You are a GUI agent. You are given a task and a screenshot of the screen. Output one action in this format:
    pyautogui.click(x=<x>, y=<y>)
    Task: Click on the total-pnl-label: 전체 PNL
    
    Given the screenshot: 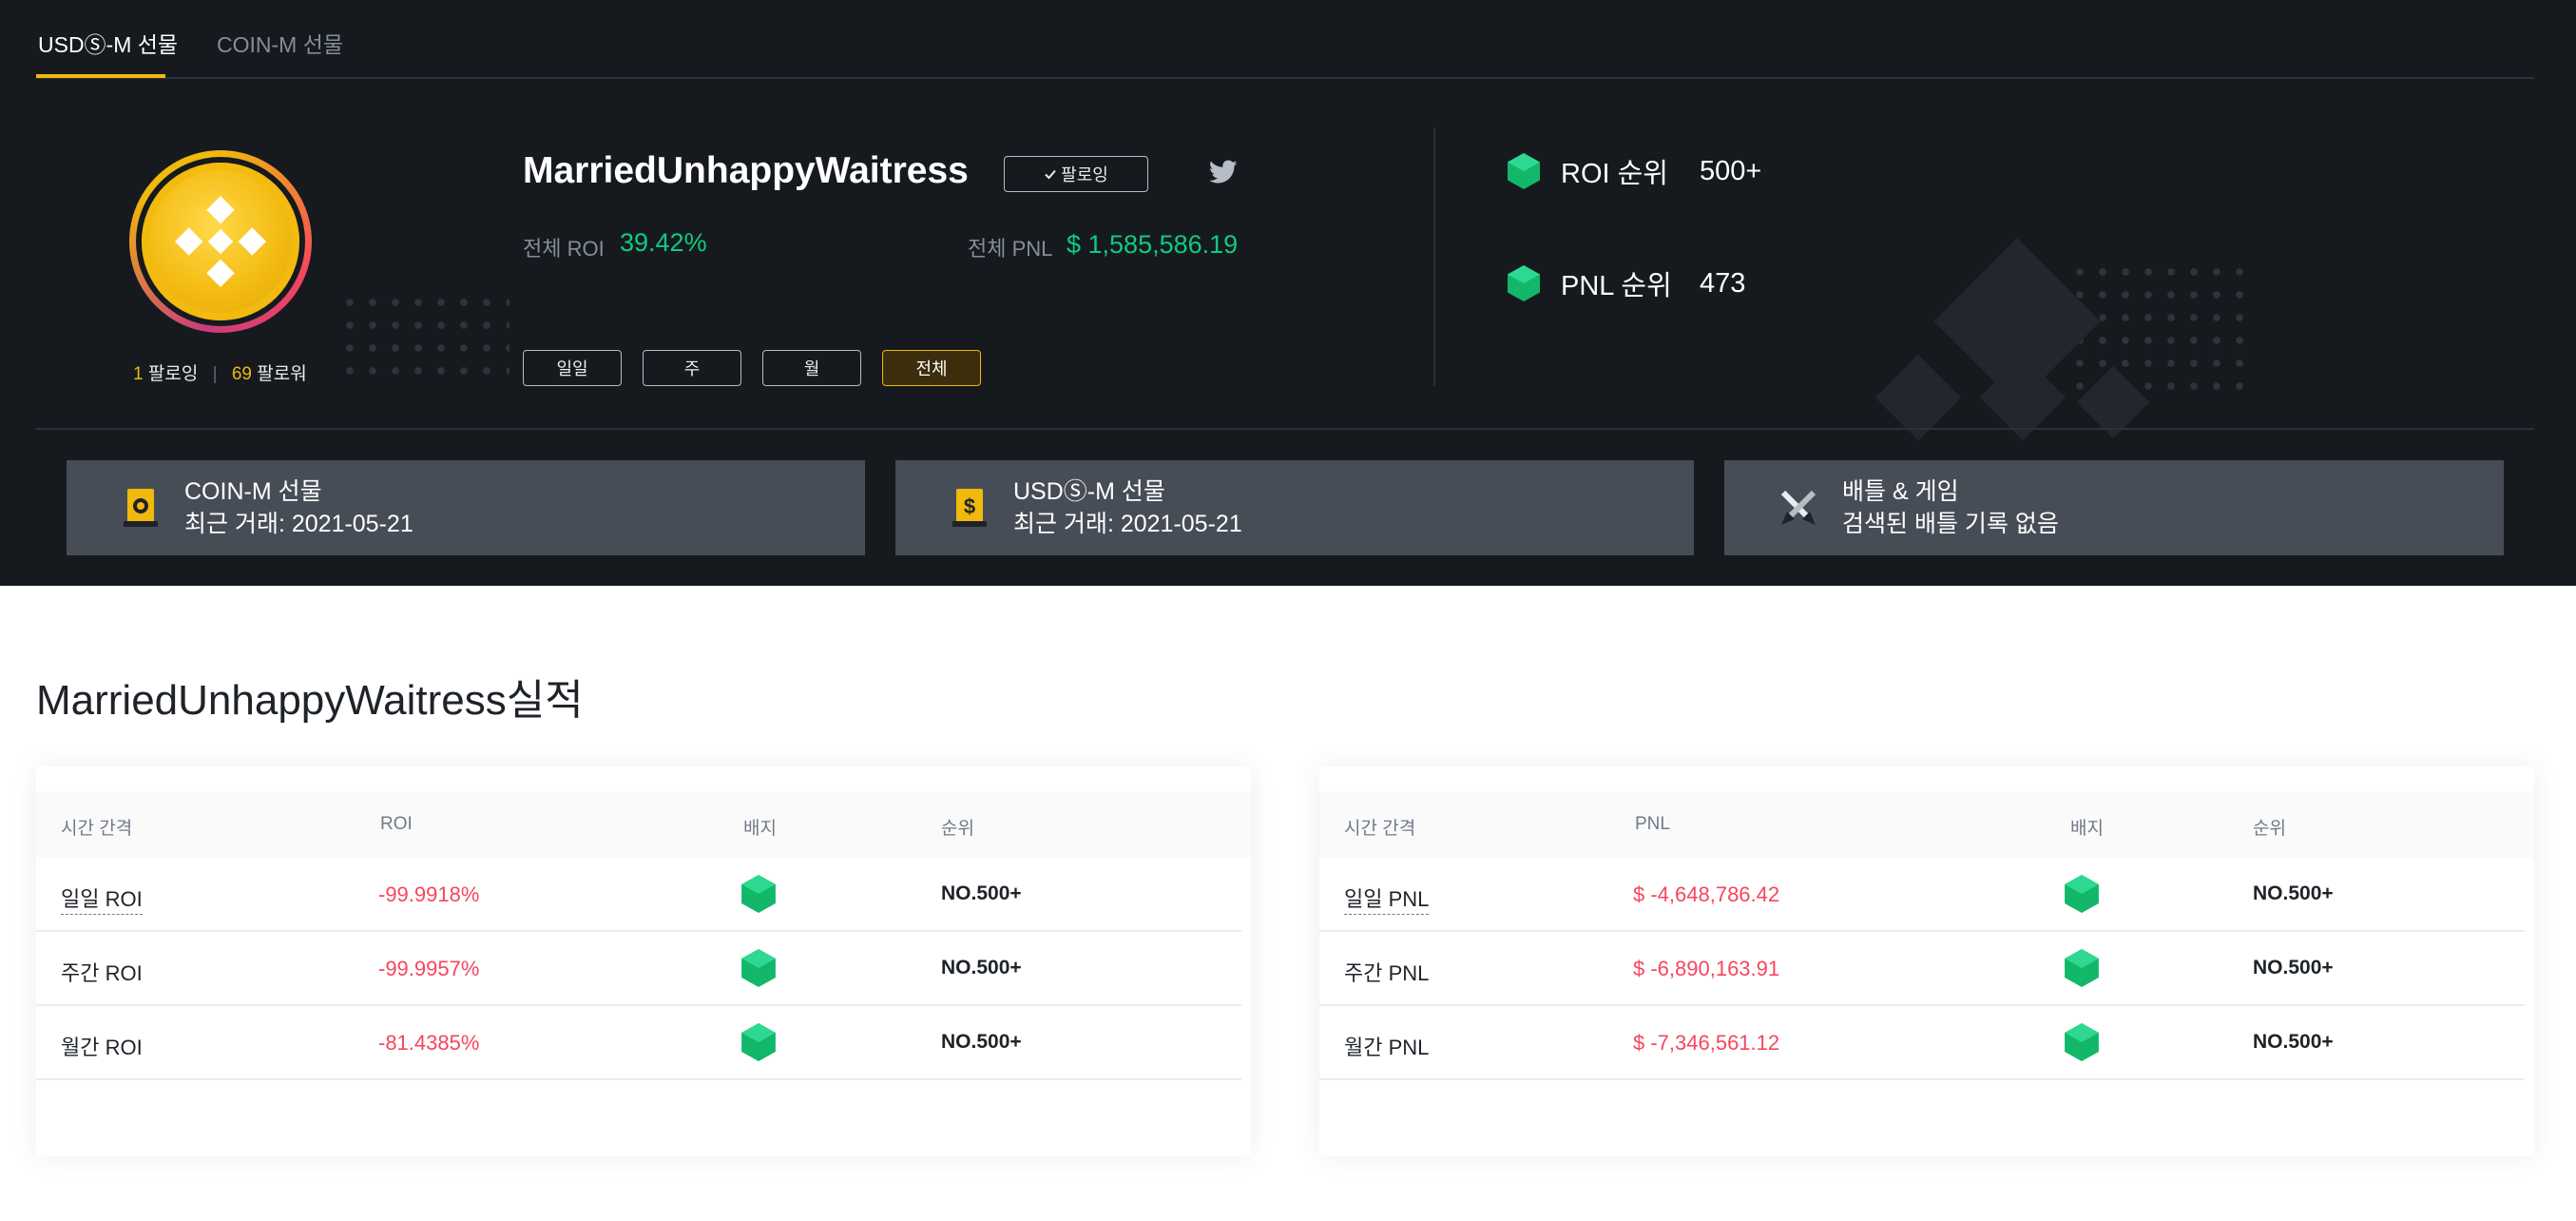 What is the action you would take?
    pyautogui.click(x=1010, y=249)
    